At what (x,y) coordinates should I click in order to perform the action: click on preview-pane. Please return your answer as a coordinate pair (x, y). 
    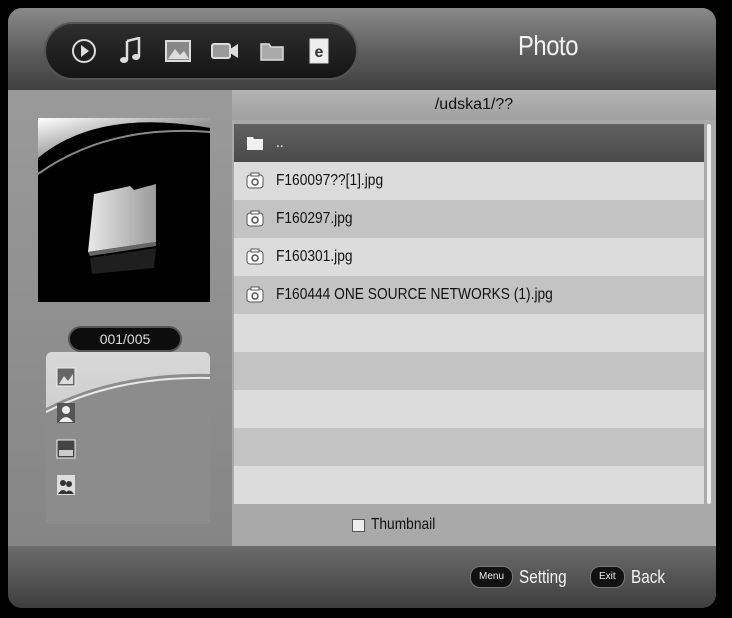
    Looking at the image, I should click on (124, 210).